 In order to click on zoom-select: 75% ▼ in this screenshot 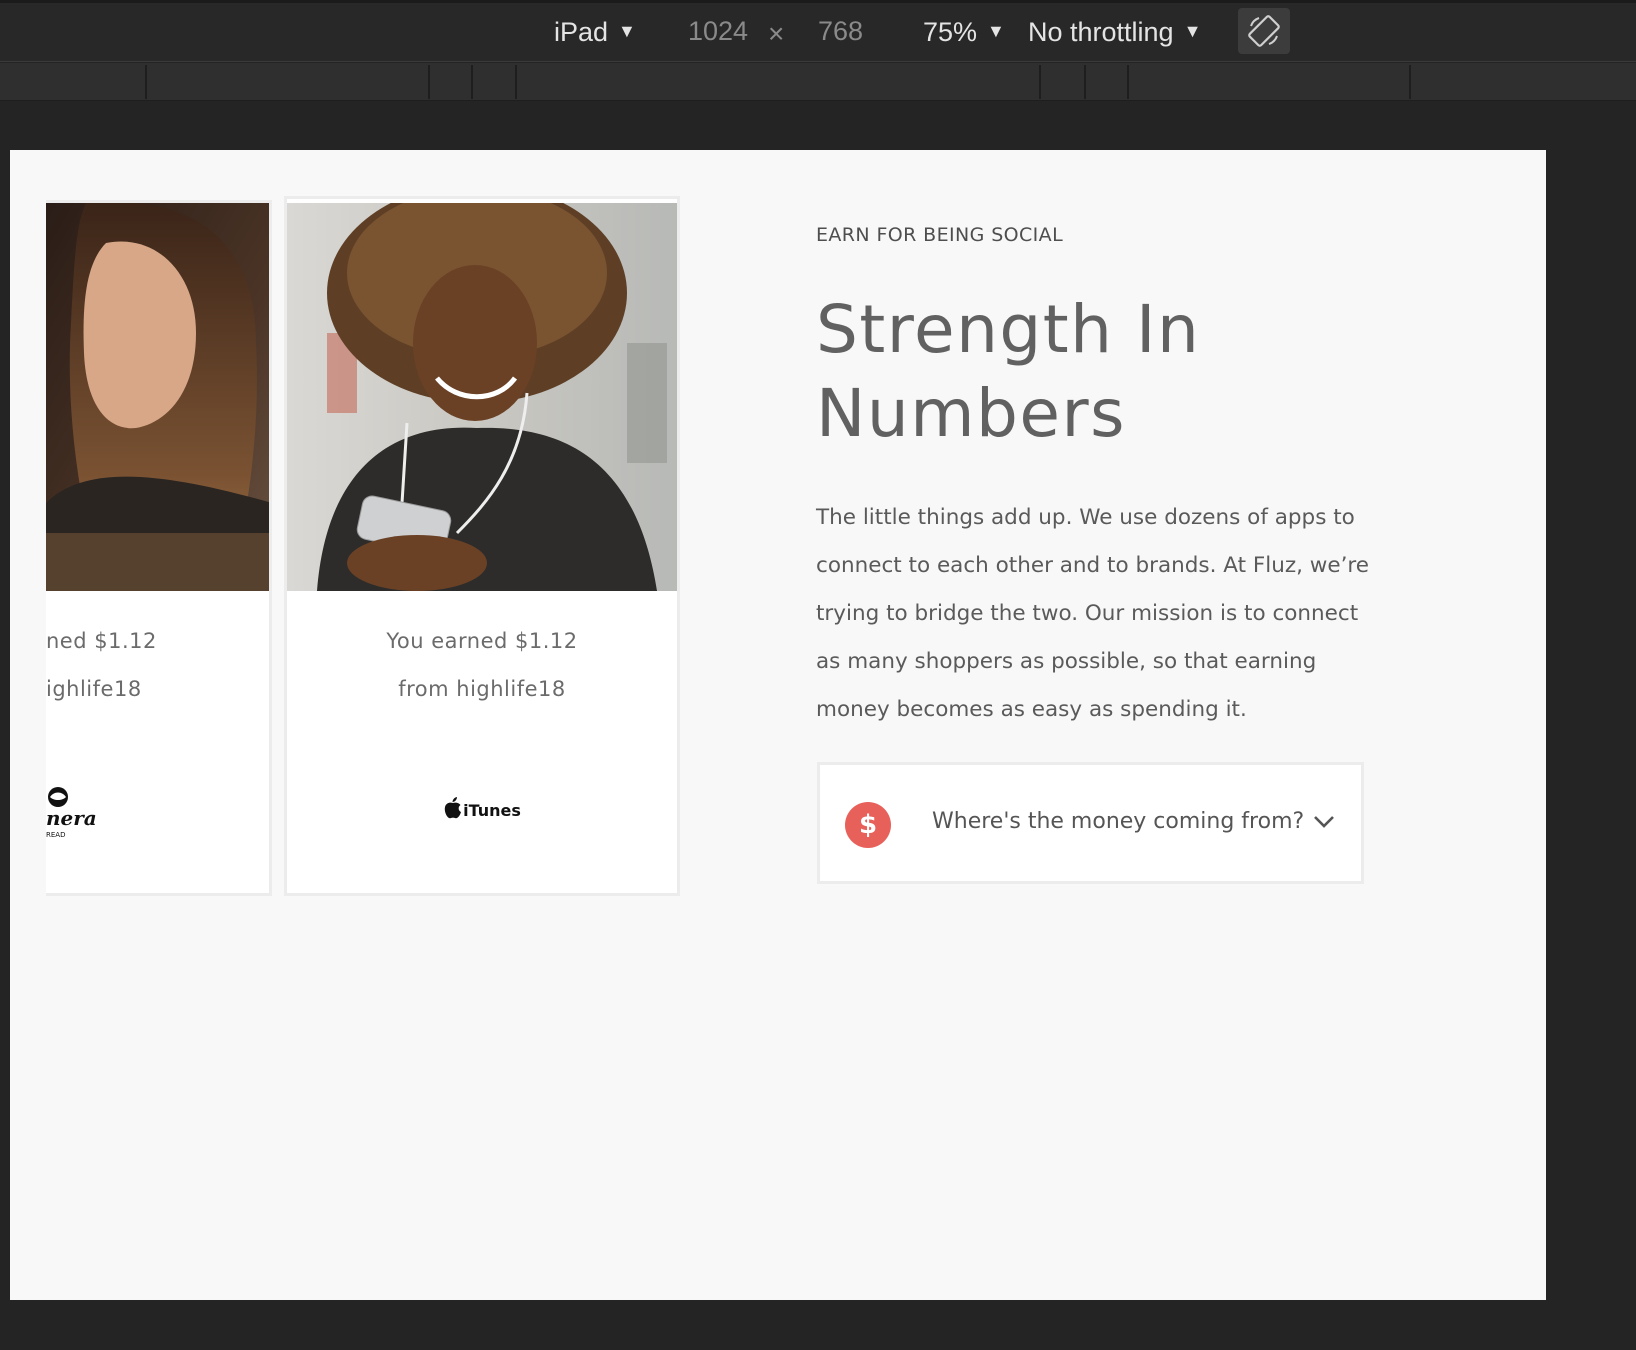, I will do `click(964, 31)`.